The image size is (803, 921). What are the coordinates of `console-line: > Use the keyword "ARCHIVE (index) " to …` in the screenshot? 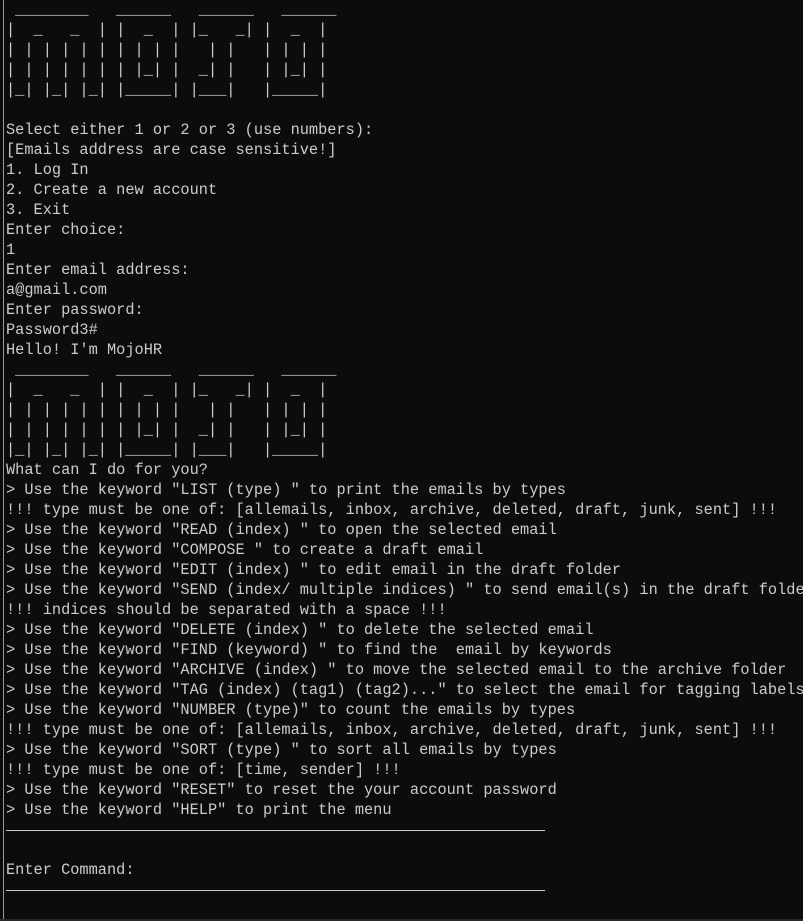 It's located at (396, 670).